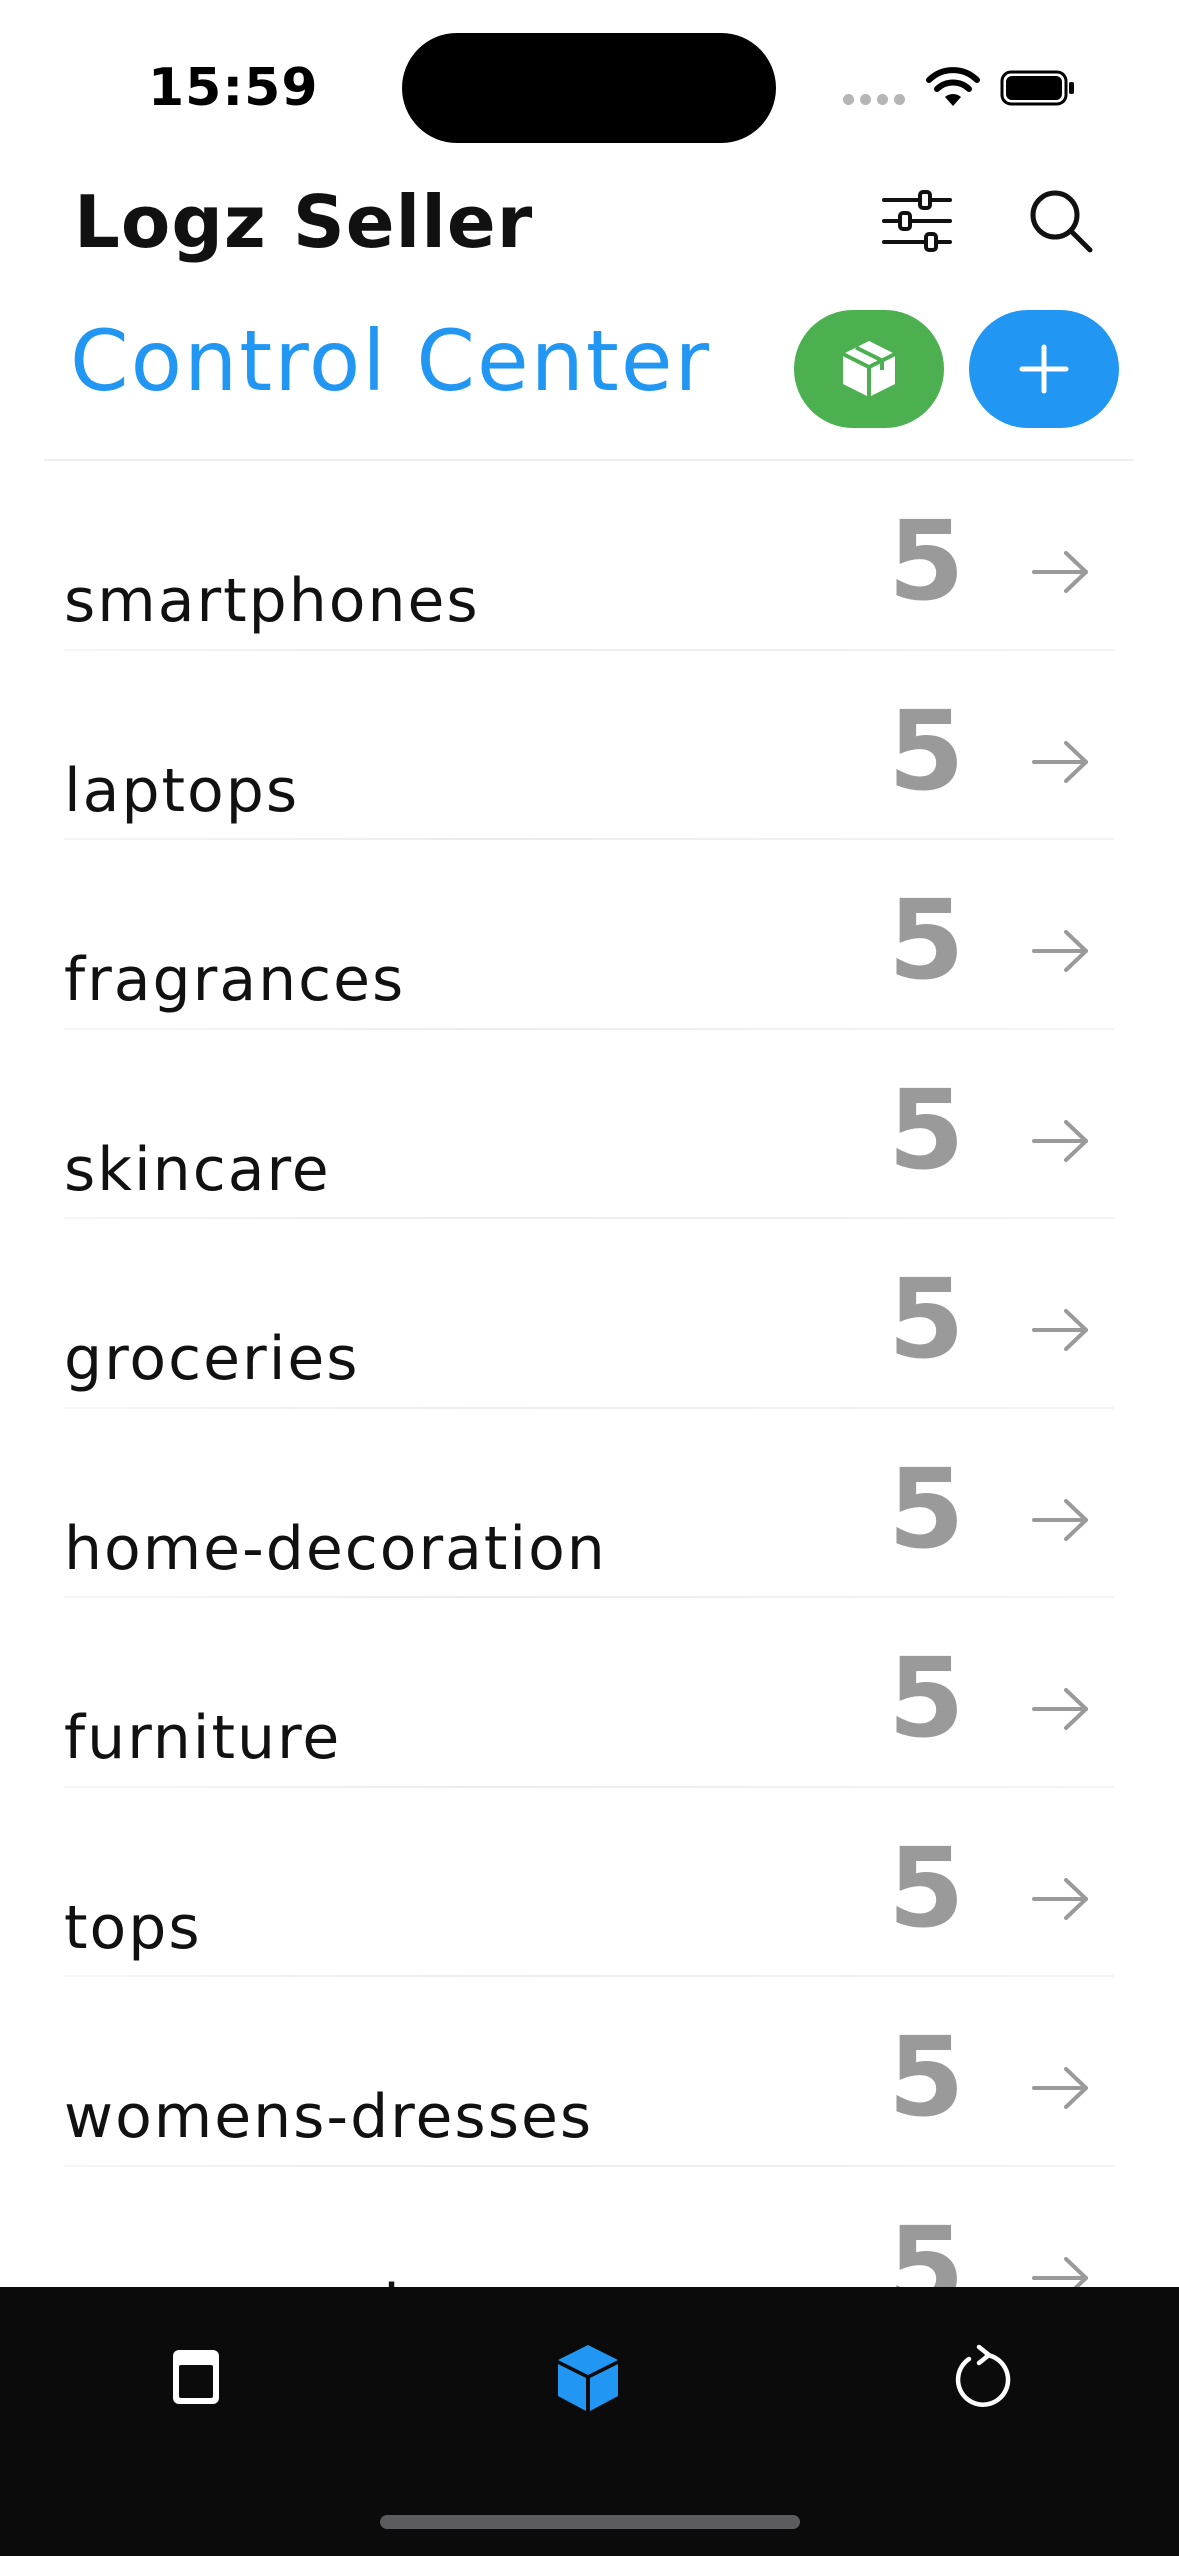  Describe the element at coordinates (233, 88) in the screenshot. I see `status-time: 15:59` at that location.